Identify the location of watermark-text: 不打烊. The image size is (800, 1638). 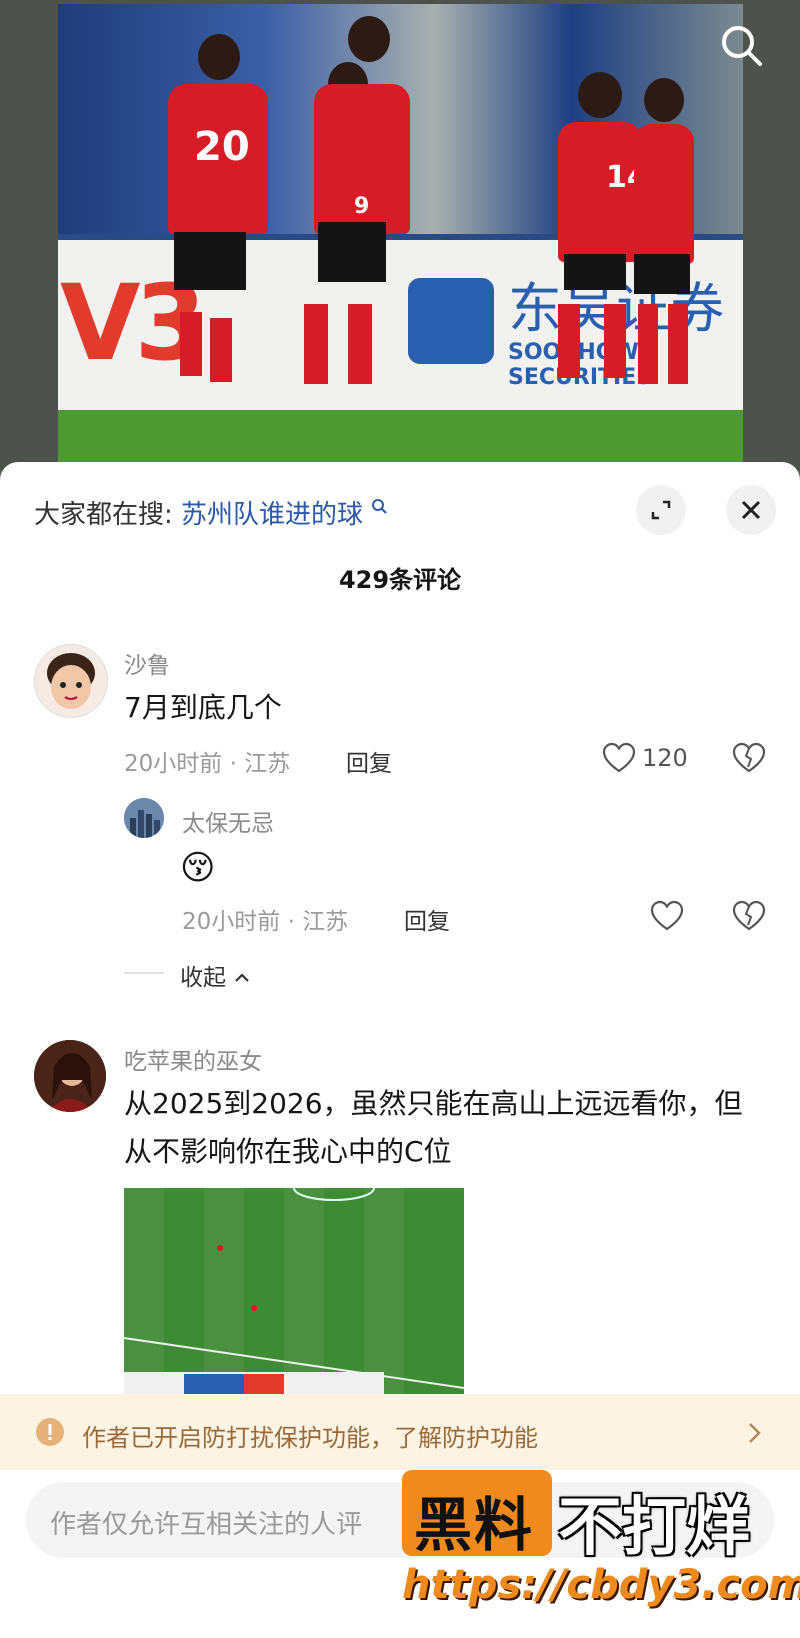
(654, 1528).